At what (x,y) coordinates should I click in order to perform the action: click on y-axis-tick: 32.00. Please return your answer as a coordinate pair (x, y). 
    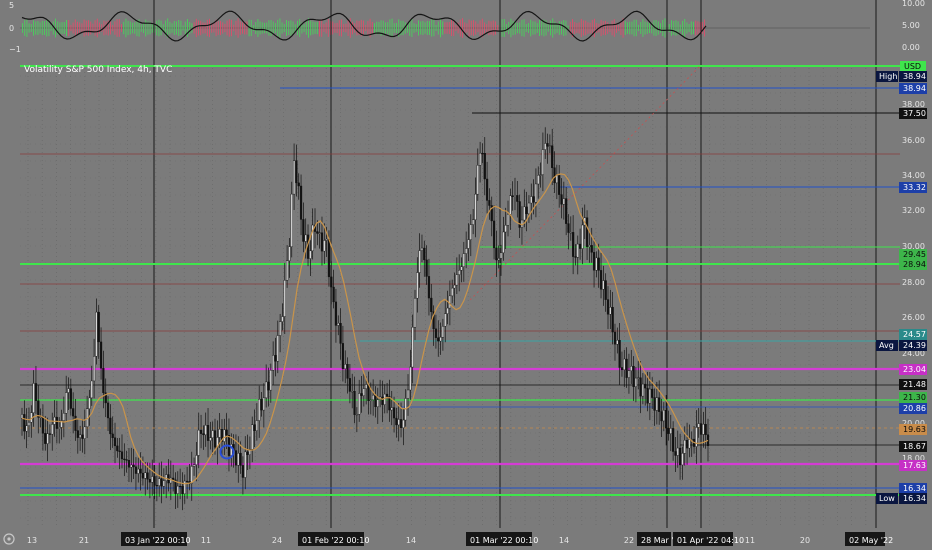
    Looking at the image, I should click on (913, 210).